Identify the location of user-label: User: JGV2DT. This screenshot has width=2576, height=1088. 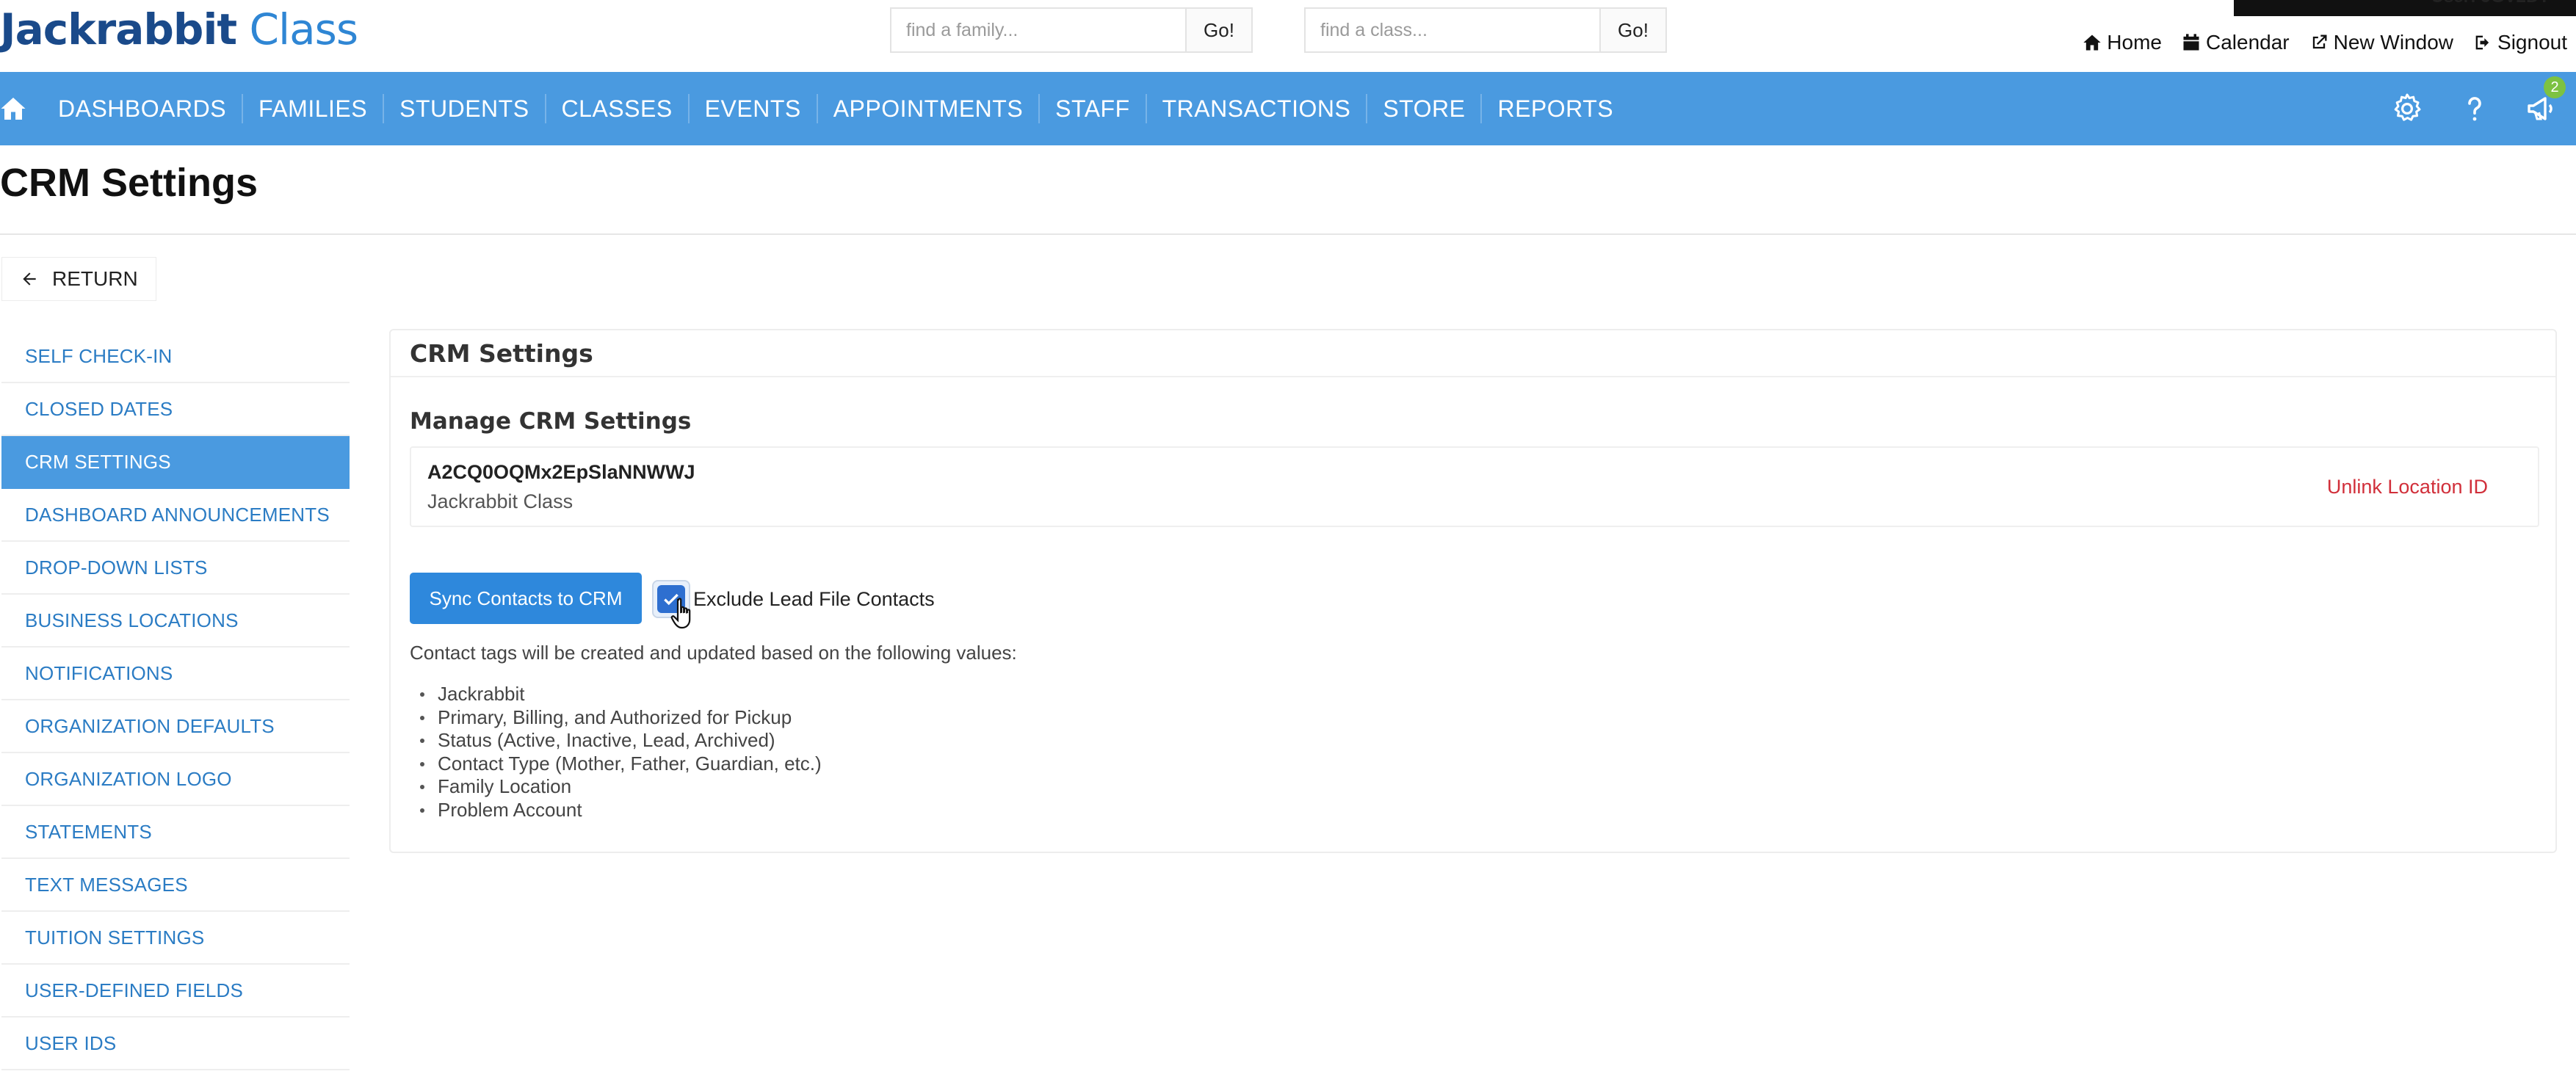
(2490, 4).